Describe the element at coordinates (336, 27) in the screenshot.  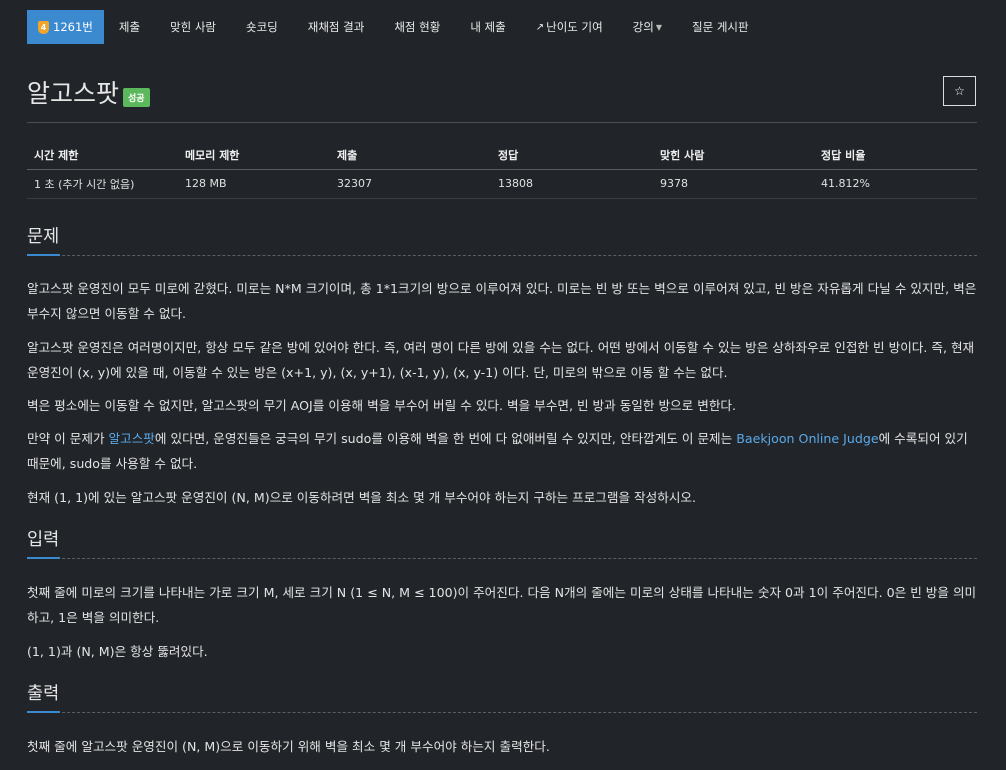
I see `nav-rejudge-results: 재채점 결과` at that location.